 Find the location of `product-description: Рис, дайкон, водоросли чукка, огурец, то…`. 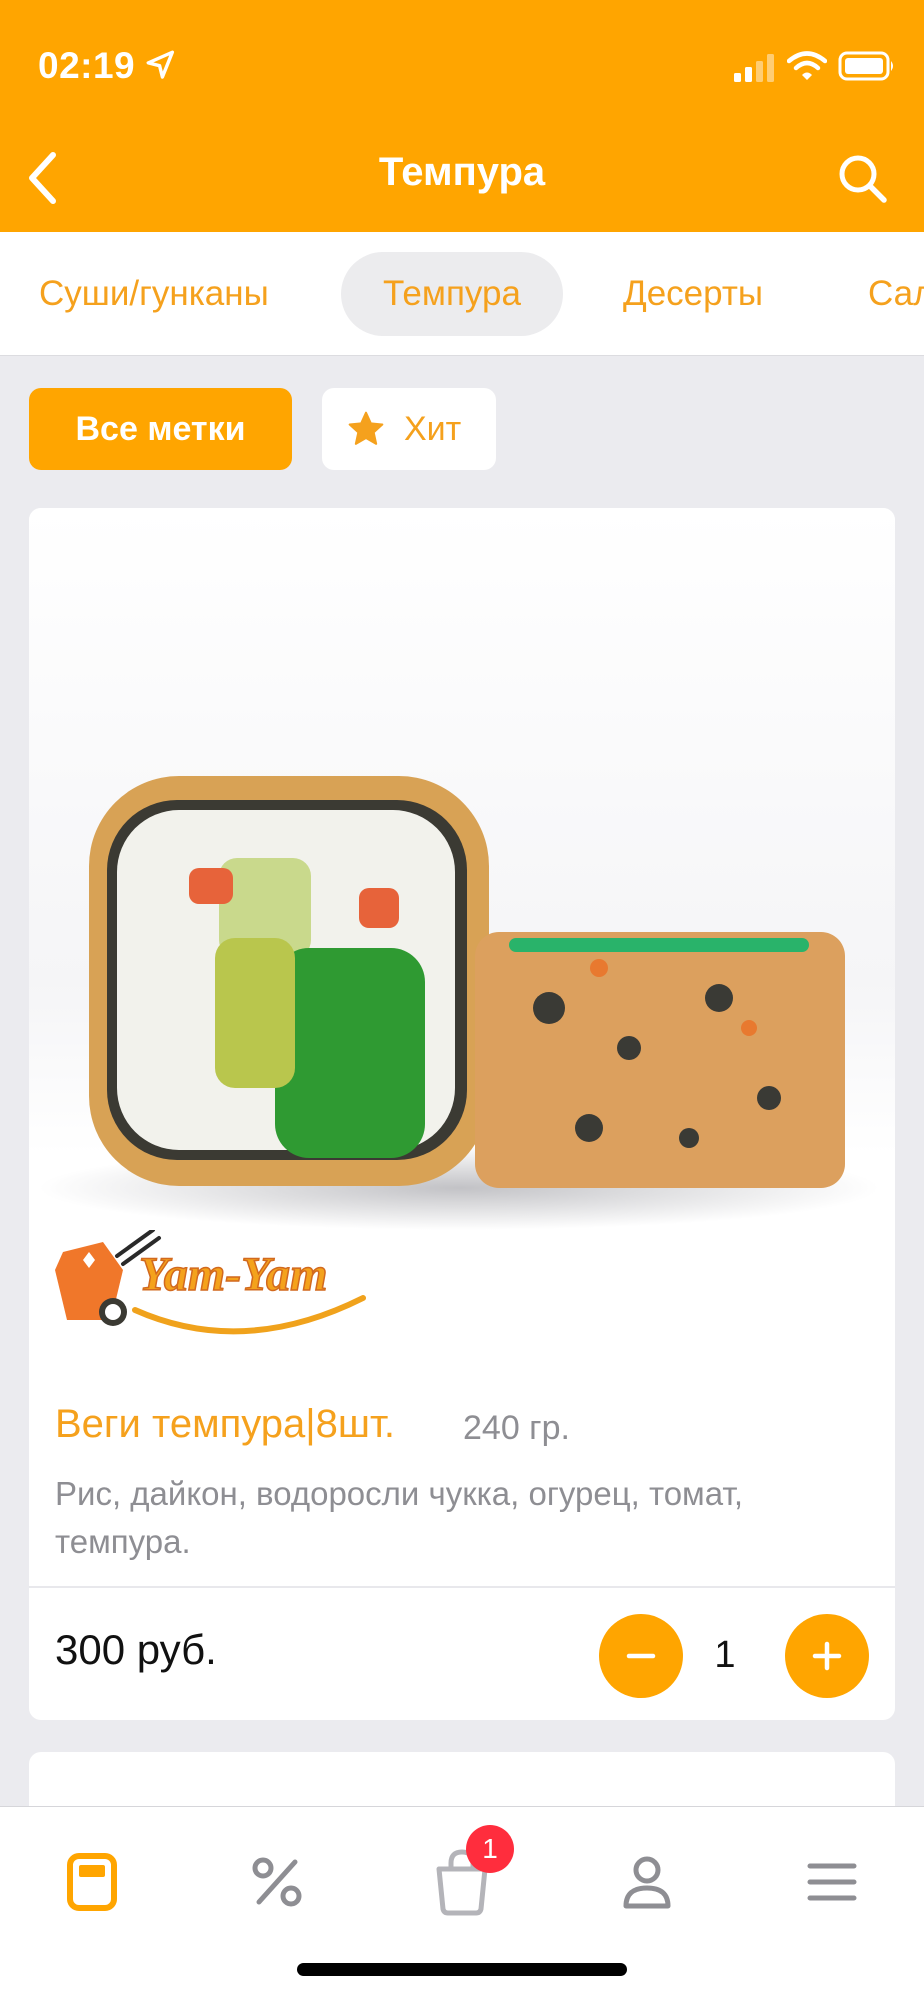

product-description: Рис, дайкон, водоросли чукка, огурец, то… is located at coordinates (399, 1517).